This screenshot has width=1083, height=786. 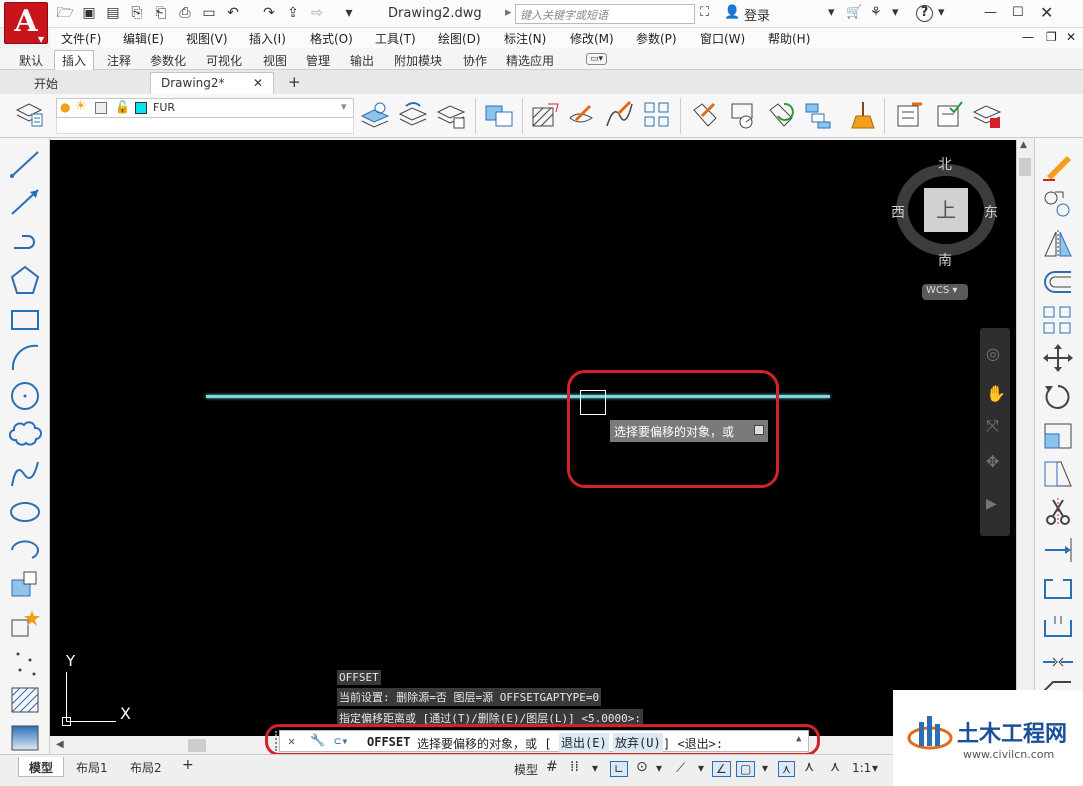 What do you see at coordinates (1023, 145) in the screenshot?
I see `scroll-up-icon: ▲` at bounding box center [1023, 145].